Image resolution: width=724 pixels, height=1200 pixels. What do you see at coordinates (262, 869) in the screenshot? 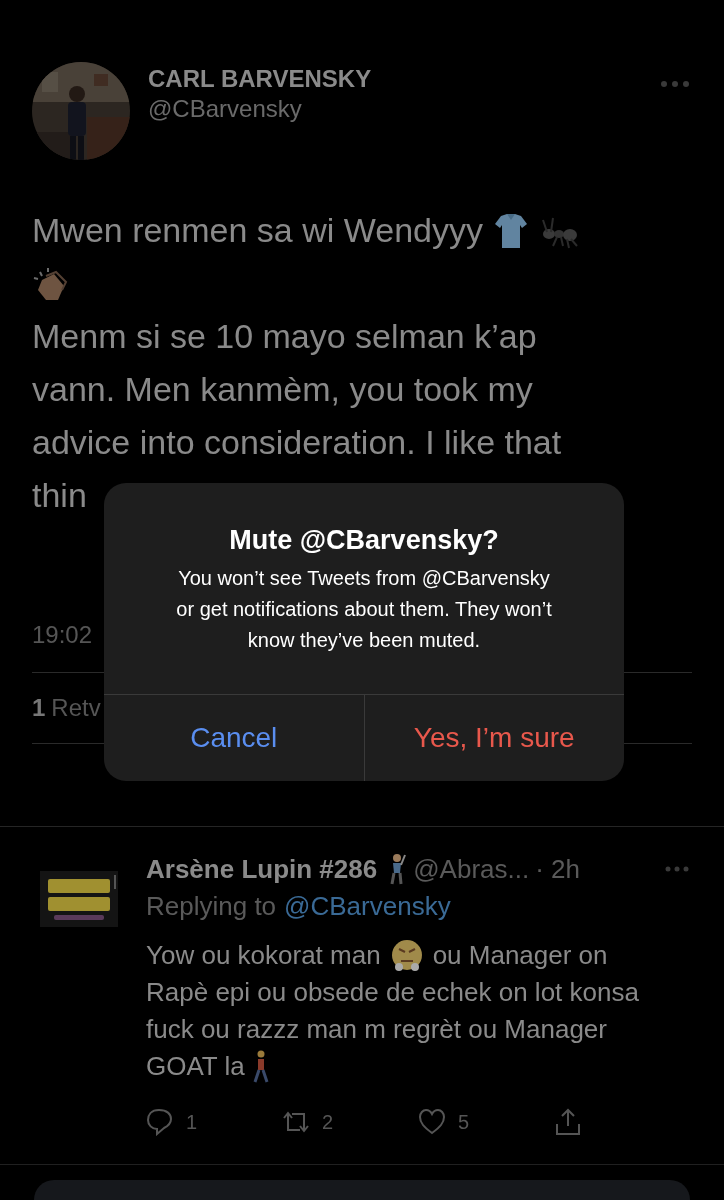
I see `reply-author-name: Arsène Lupin #286` at bounding box center [262, 869].